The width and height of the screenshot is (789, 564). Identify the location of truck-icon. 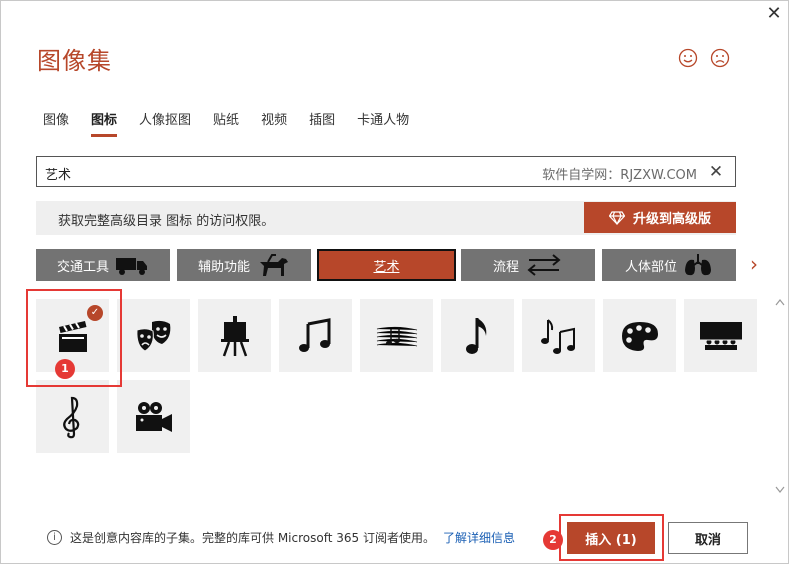
(131, 266).